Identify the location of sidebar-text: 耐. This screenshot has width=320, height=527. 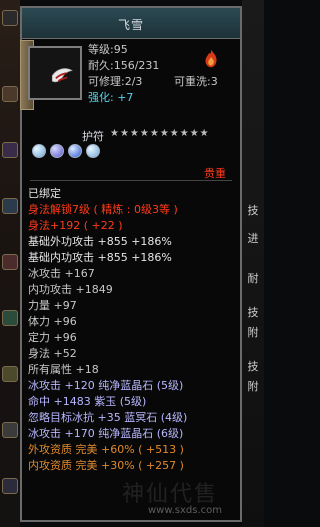
(253, 278).